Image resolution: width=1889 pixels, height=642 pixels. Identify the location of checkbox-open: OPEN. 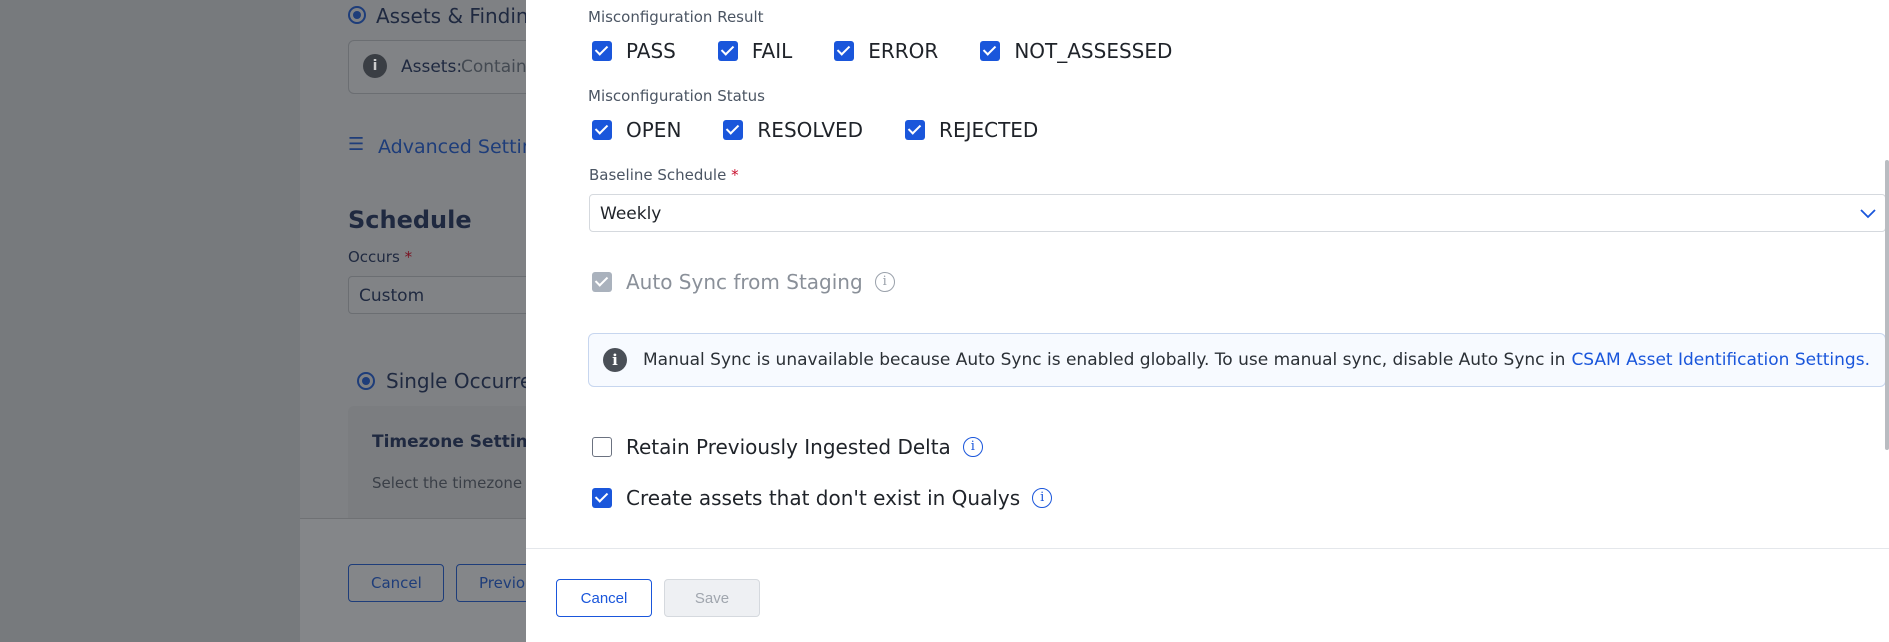
(636, 130).